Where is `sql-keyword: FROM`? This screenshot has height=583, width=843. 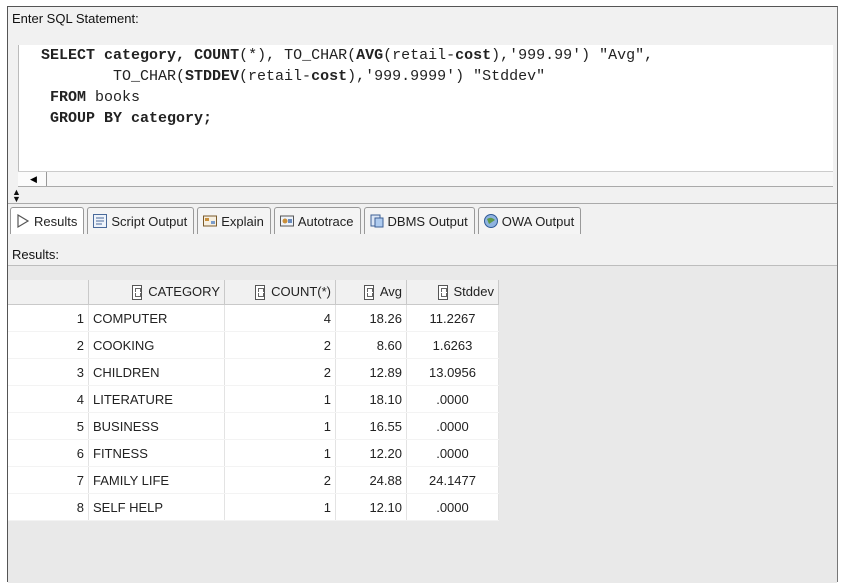 sql-keyword: FROM is located at coordinates (68, 97).